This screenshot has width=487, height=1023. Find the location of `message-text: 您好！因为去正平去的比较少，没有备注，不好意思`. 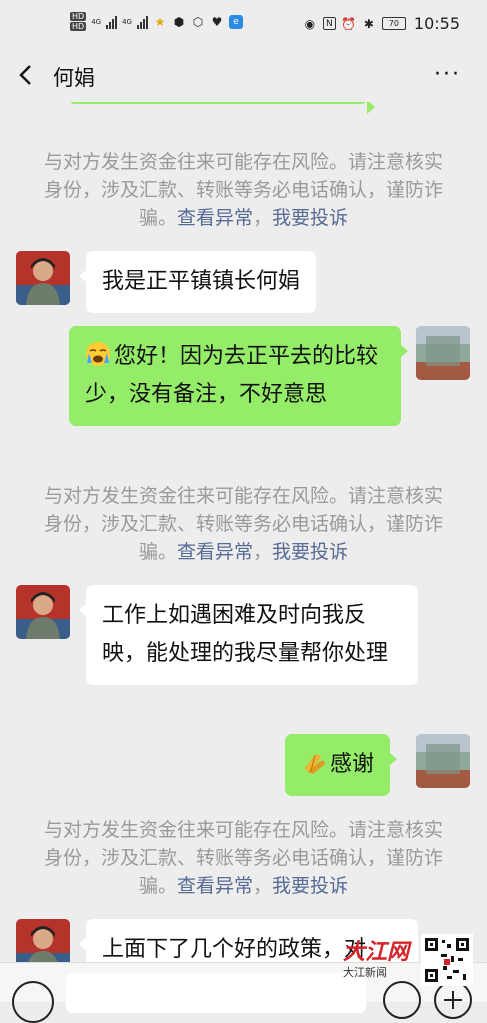

message-text: 您好！因为去正平去的比较少，没有备注，不好意思 is located at coordinates (232, 375).